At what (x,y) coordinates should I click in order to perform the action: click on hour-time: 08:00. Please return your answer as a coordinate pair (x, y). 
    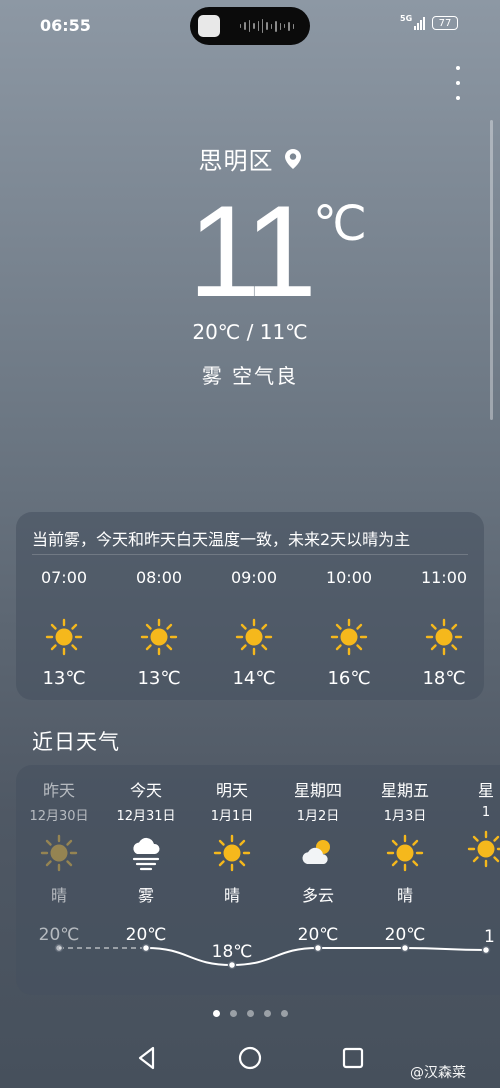
    Looking at the image, I should click on (159, 577).